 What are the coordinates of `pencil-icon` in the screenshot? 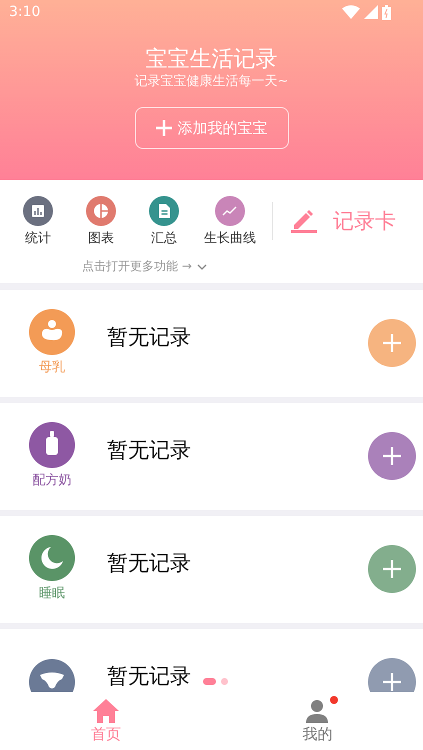 It's located at (304, 221).